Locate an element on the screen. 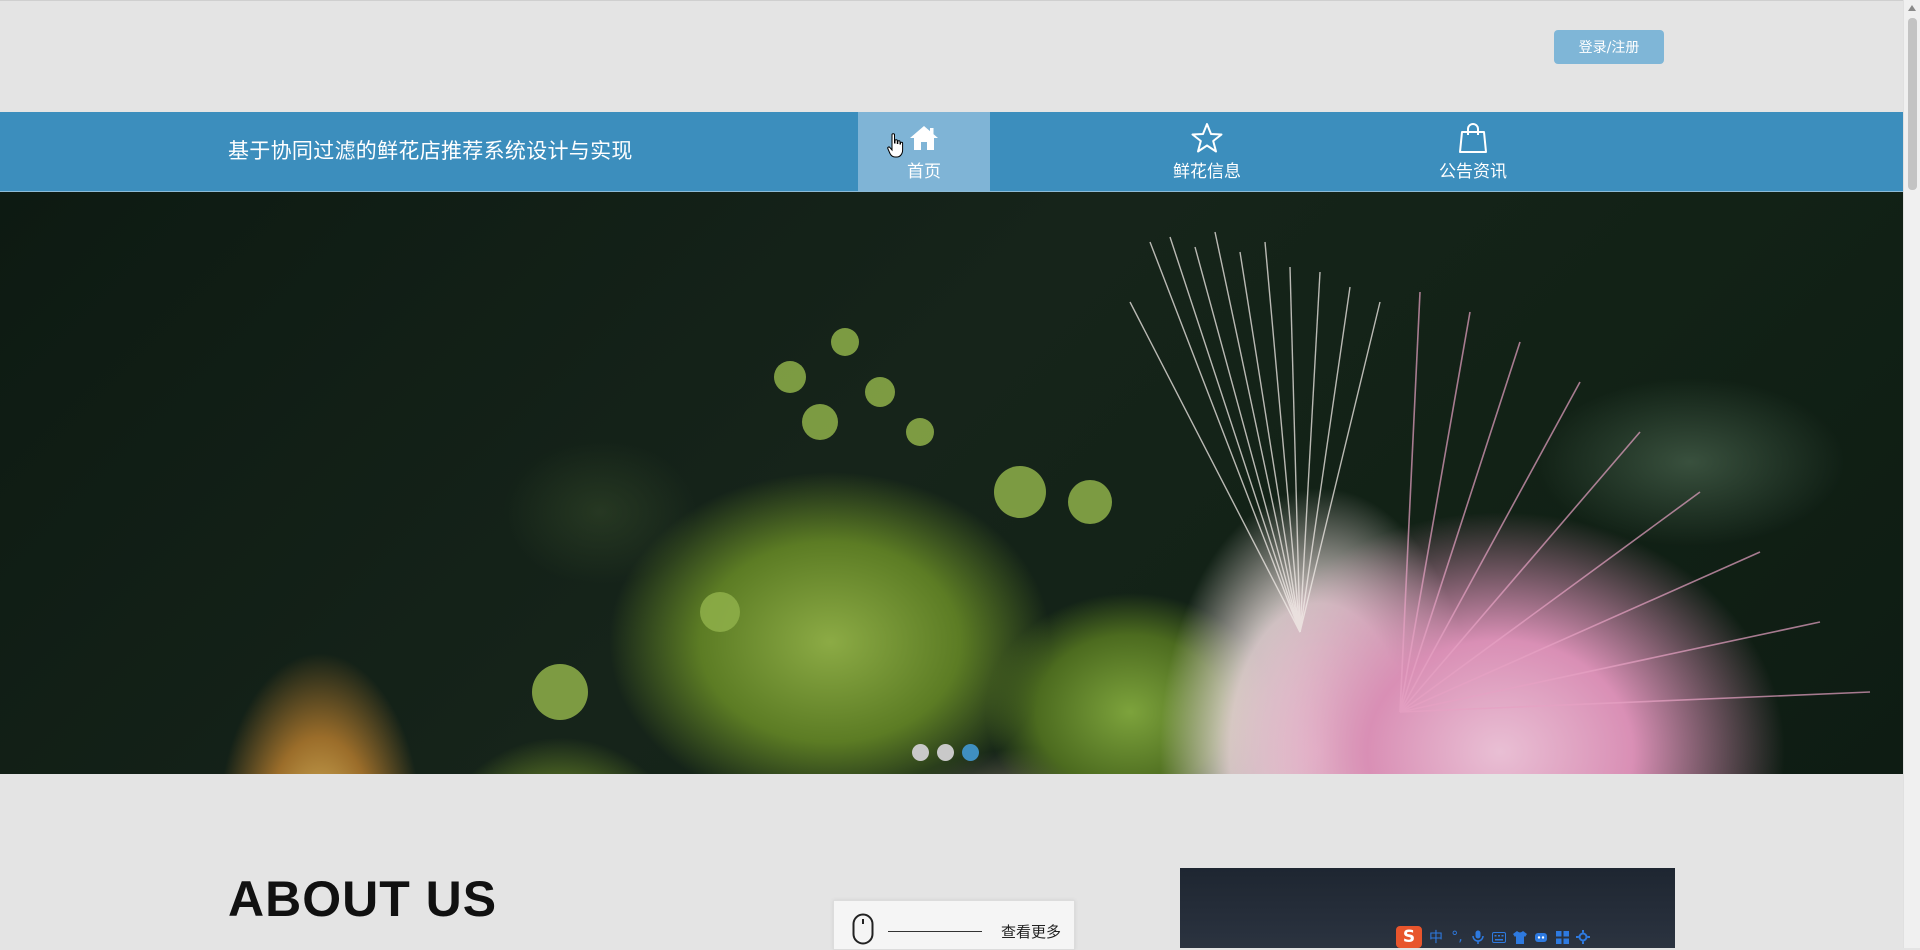  settings-gear-icon is located at coordinates (1583, 937).